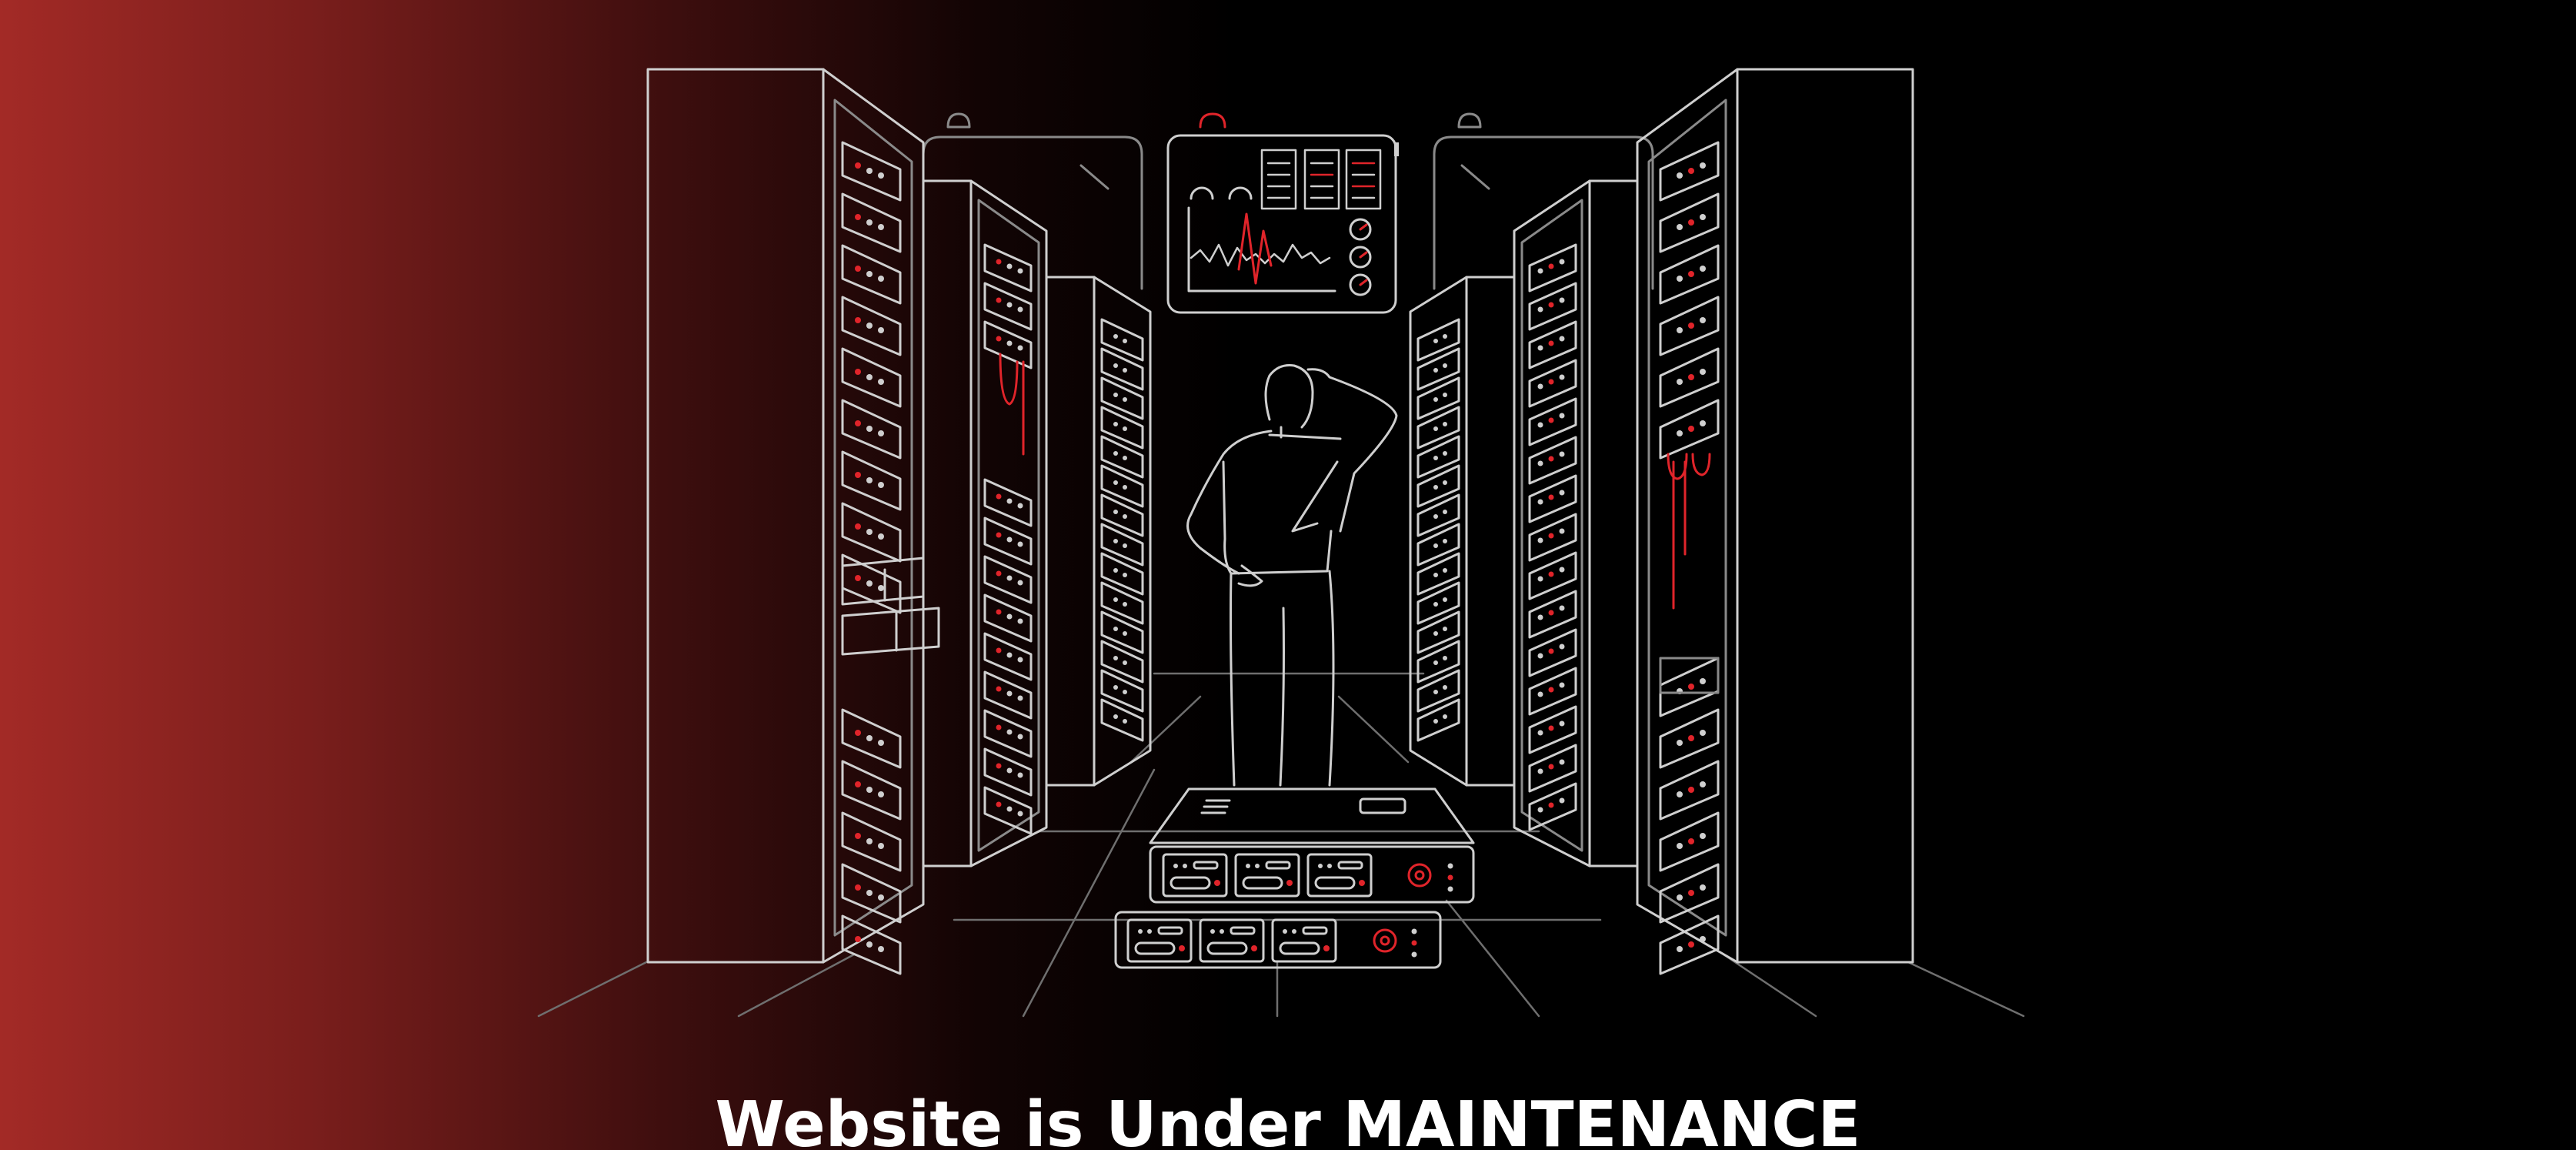  What do you see at coordinates (985, 524) in the screenshot?
I see `second-left-rack` at bounding box center [985, 524].